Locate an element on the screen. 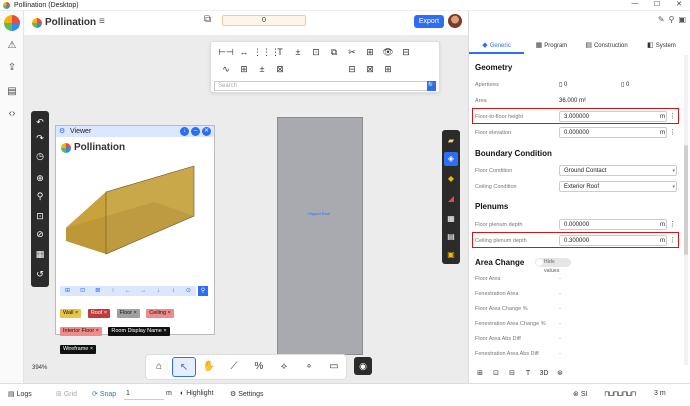 Image resolution: width=690 pixels, height=406 pixels. panel-scrollbar is located at coordinates (686, 210).